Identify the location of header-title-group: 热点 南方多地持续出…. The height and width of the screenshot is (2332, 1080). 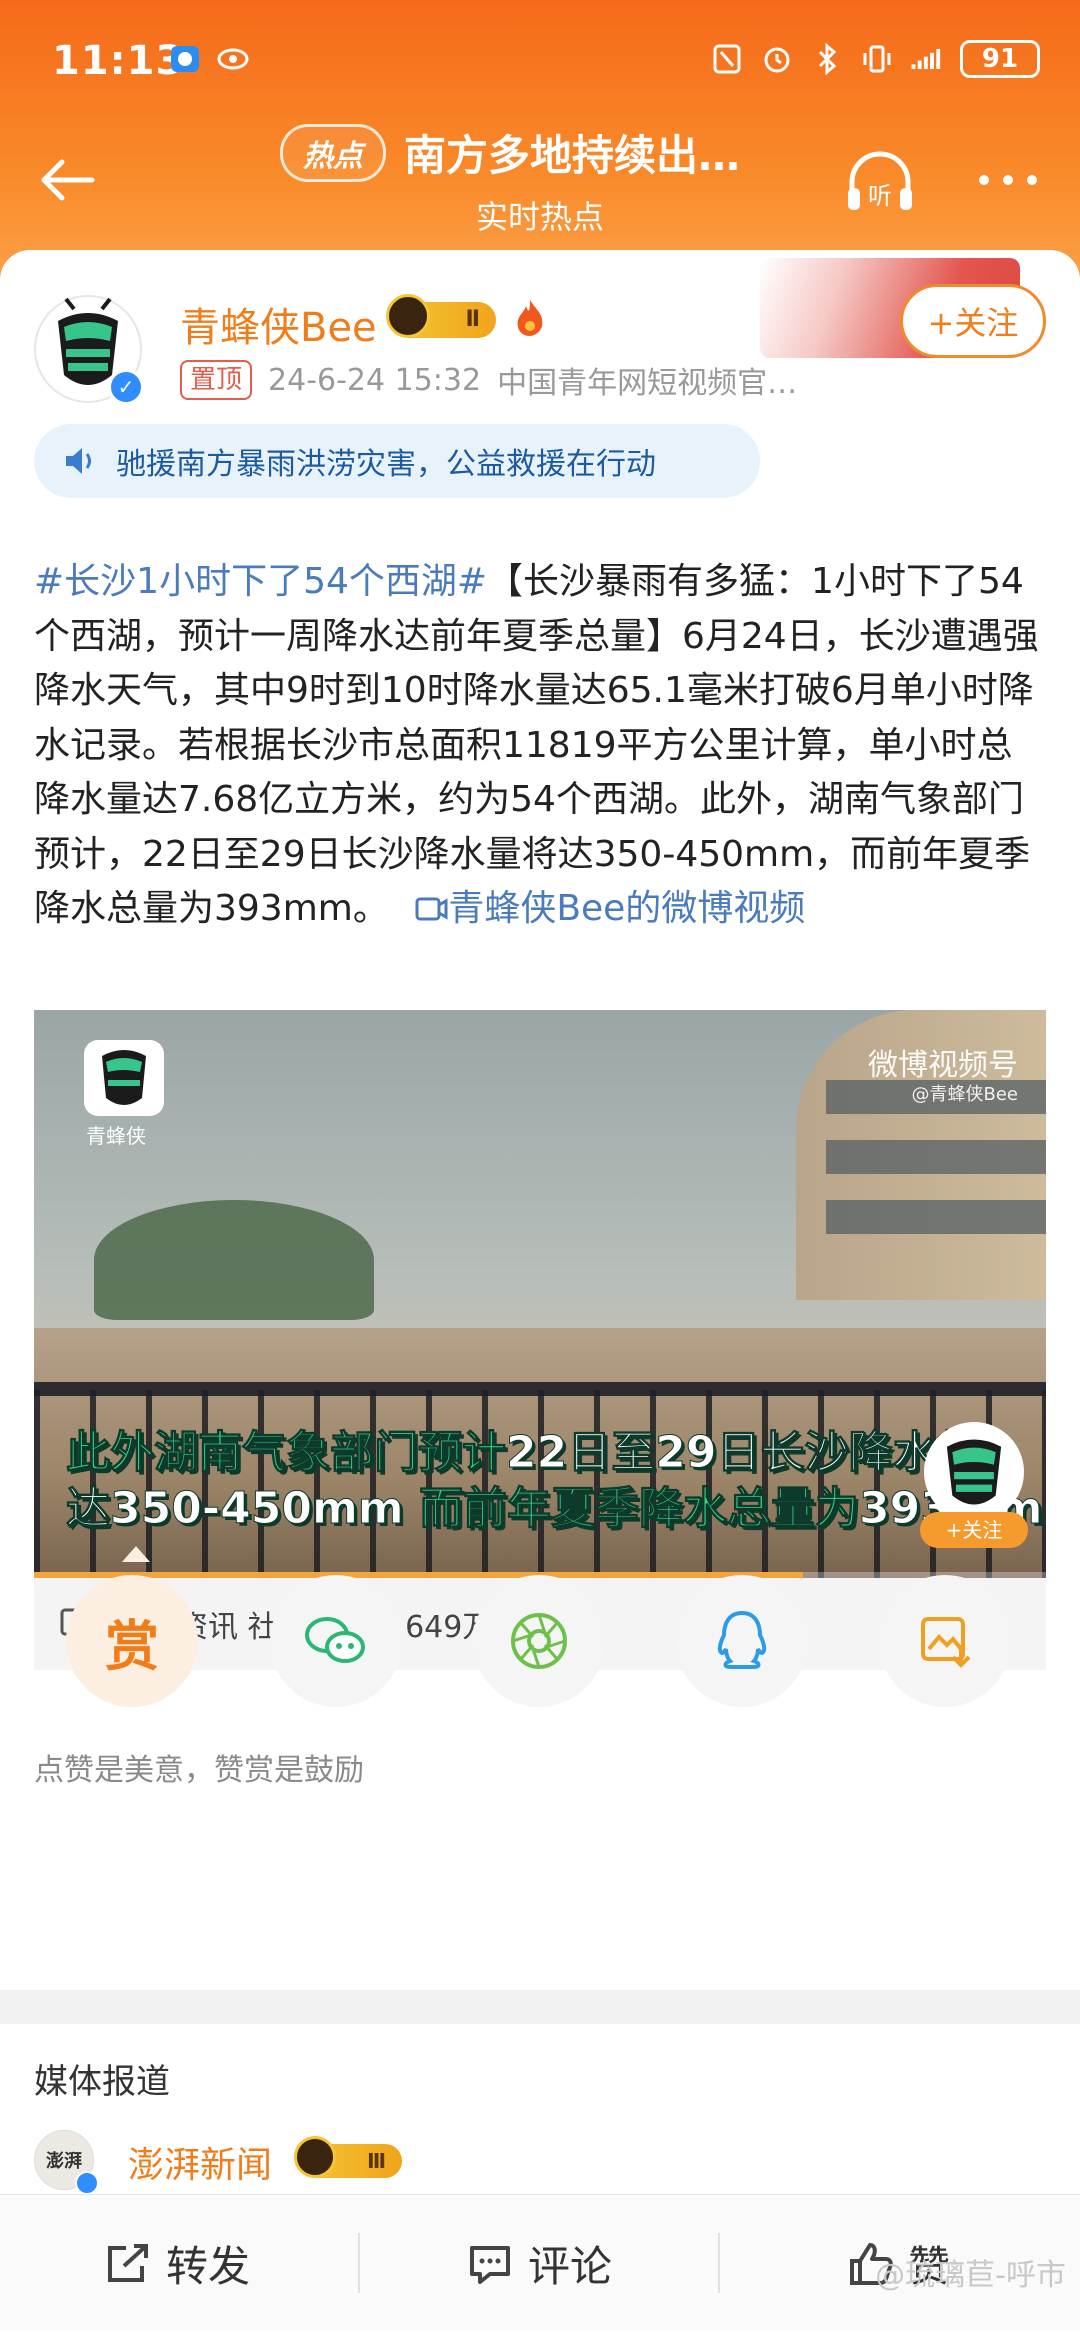
(510, 152).